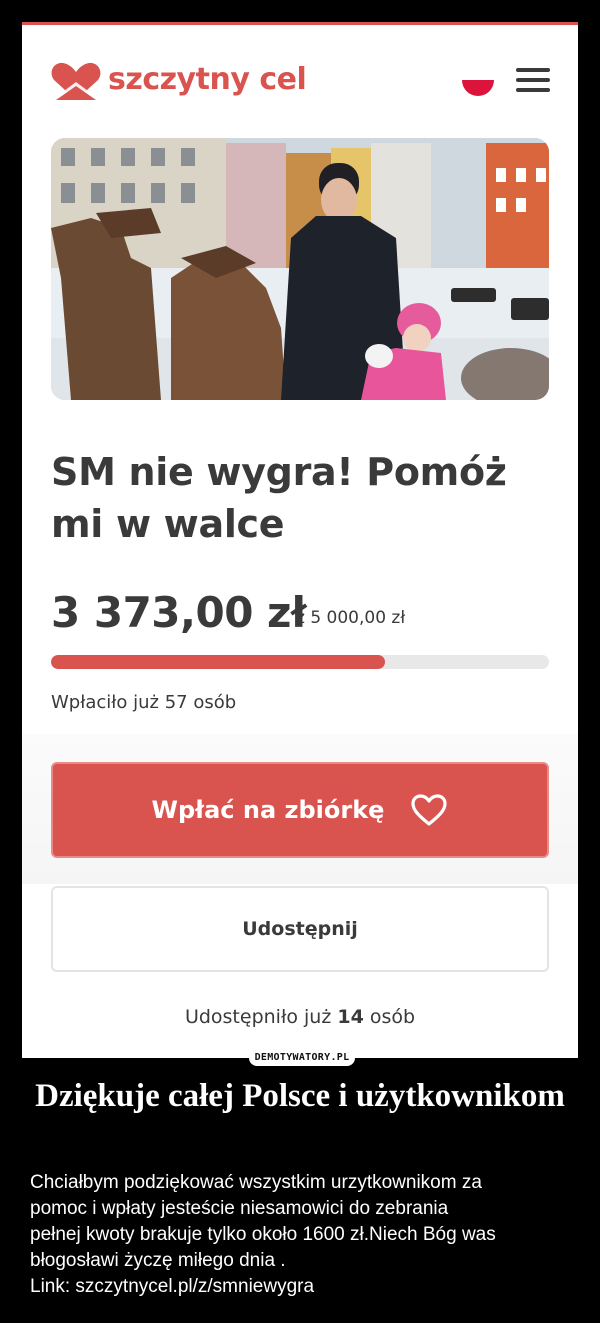 This screenshot has height=1323, width=600. I want to click on shared-count: 14, so click(350, 1017).